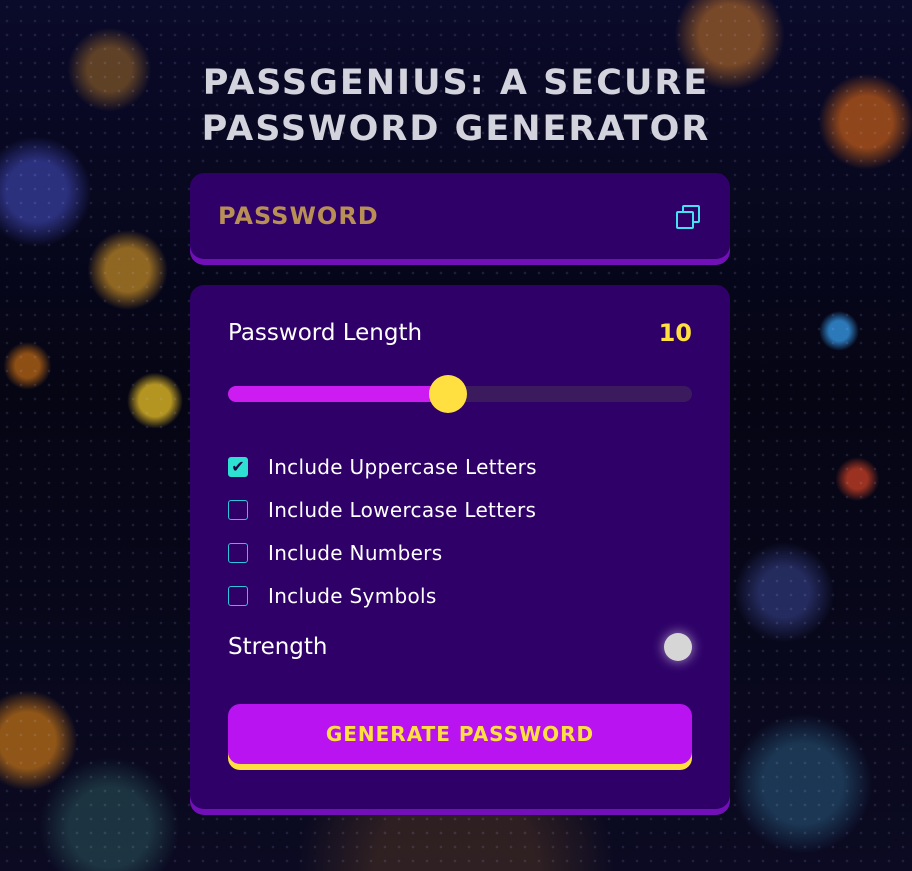 The image size is (912, 871). What do you see at coordinates (238, 466) in the screenshot?
I see `uppercase-checkbox: ✔` at bounding box center [238, 466].